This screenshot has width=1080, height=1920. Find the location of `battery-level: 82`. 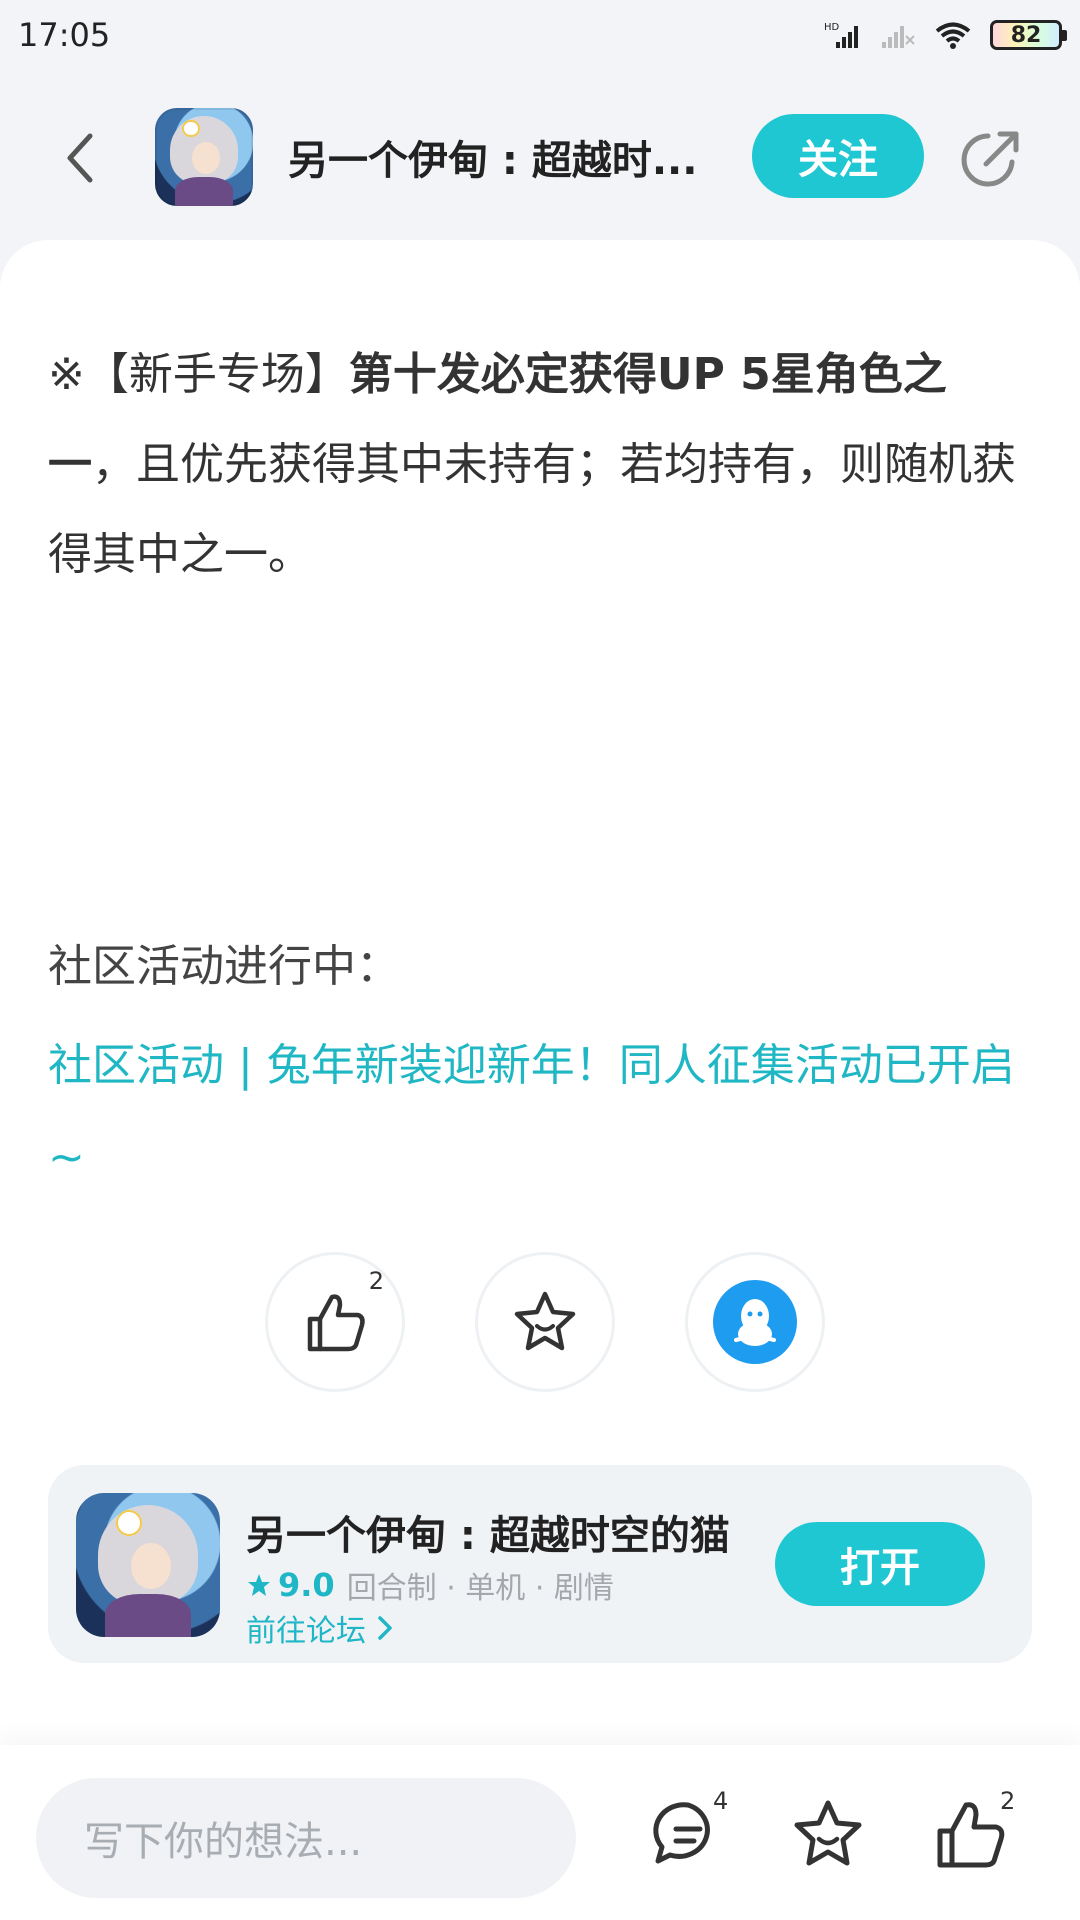

battery-level: 82 is located at coordinates (1026, 35).